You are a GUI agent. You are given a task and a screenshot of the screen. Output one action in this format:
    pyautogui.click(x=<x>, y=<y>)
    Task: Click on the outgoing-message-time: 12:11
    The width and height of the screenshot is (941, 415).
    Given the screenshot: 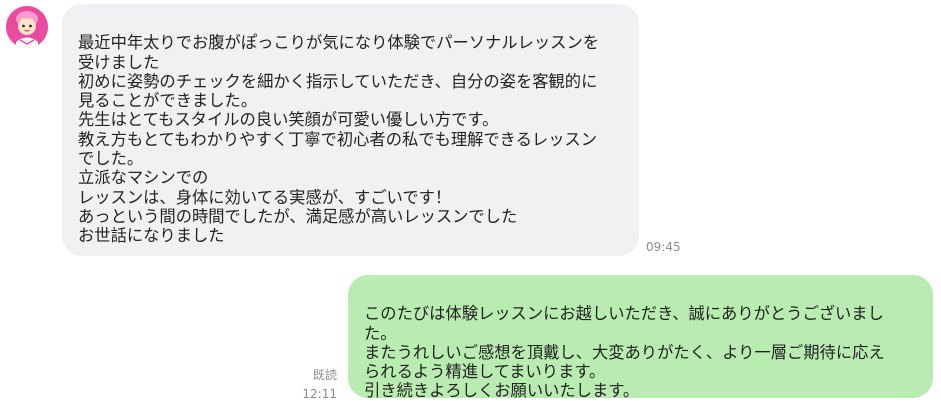 What is the action you would take?
    pyautogui.click(x=319, y=394)
    